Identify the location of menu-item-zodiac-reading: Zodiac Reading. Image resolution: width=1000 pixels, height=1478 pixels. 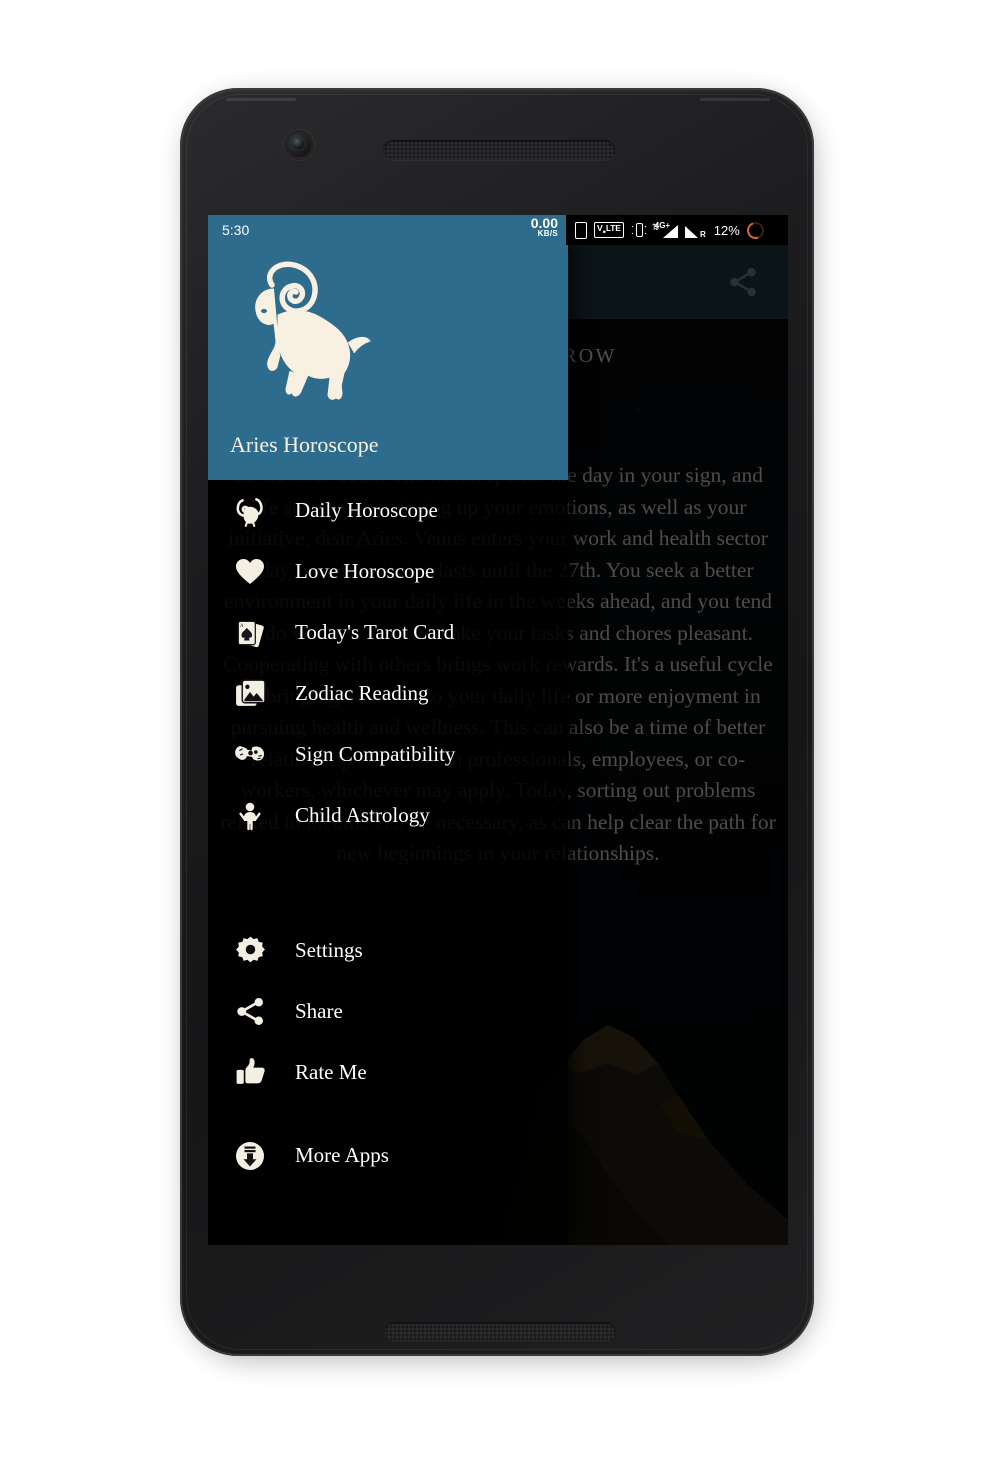
(388, 693).